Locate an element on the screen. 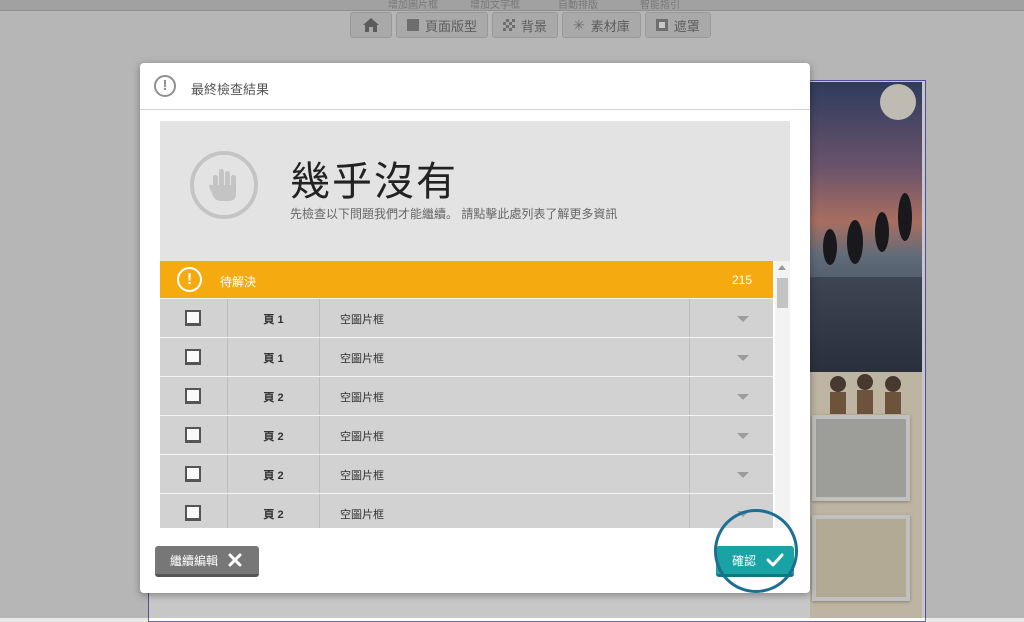 This screenshot has width=1024, height=622. pending-header: ! 待解決 215 is located at coordinates (466, 279).